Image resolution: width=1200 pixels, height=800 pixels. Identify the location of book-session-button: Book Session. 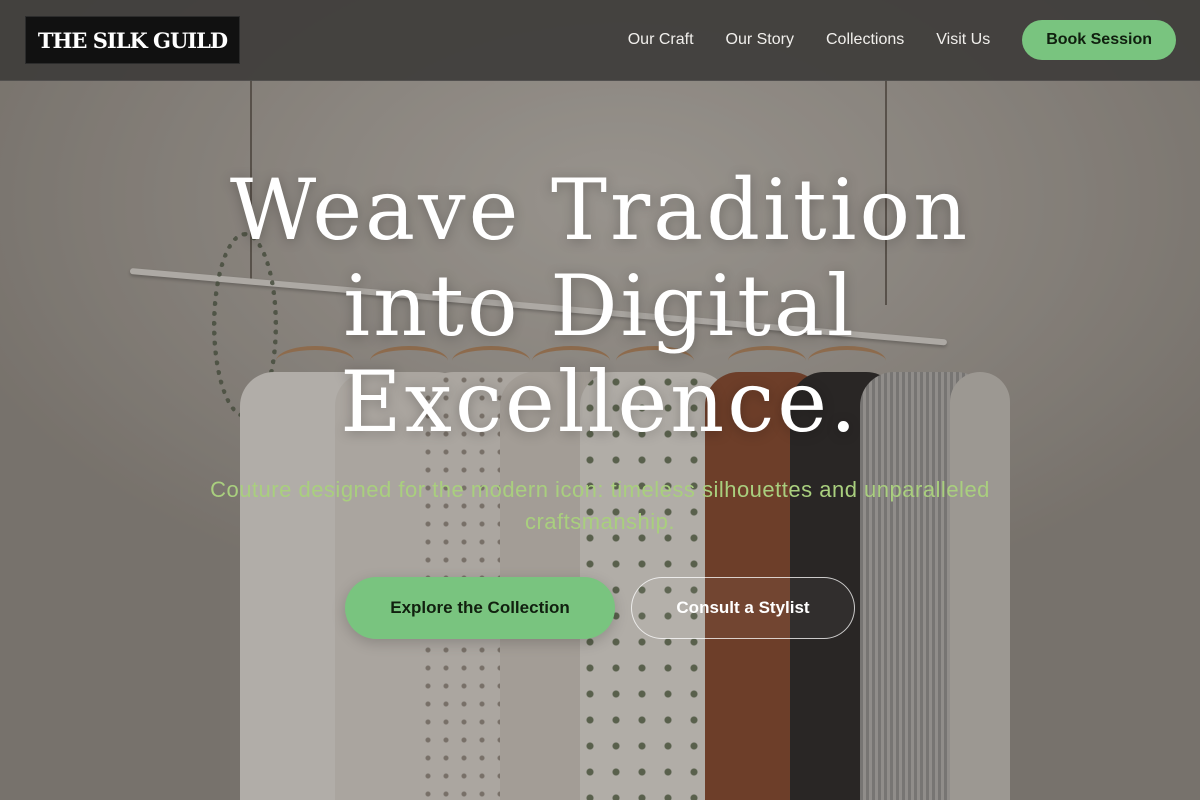
(1099, 40).